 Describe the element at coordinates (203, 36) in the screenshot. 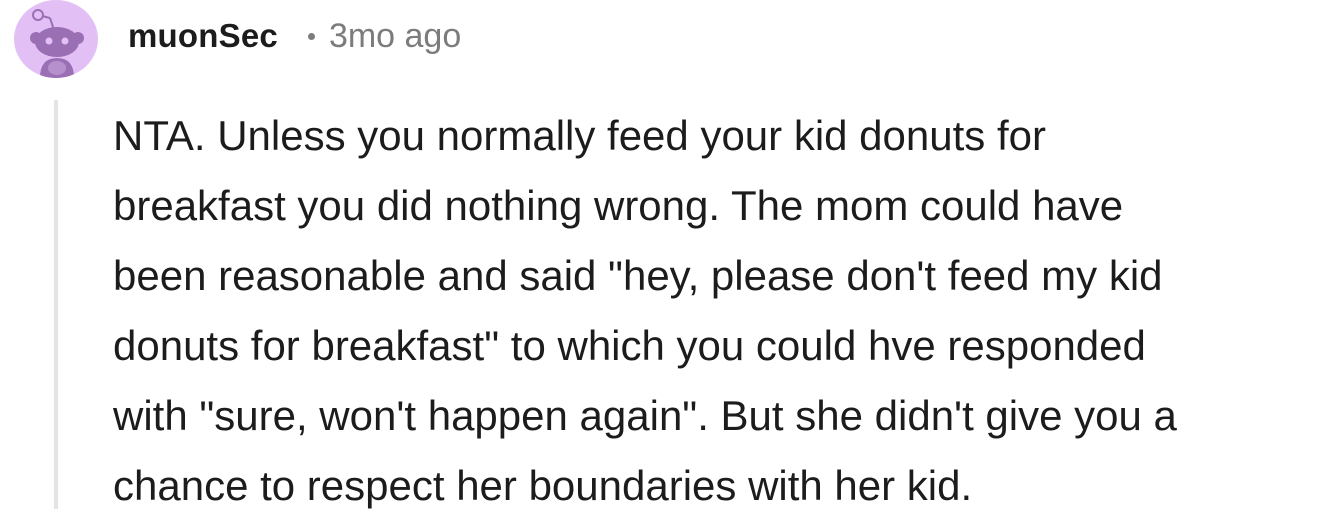

I see `author-username: muonSec` at that location.